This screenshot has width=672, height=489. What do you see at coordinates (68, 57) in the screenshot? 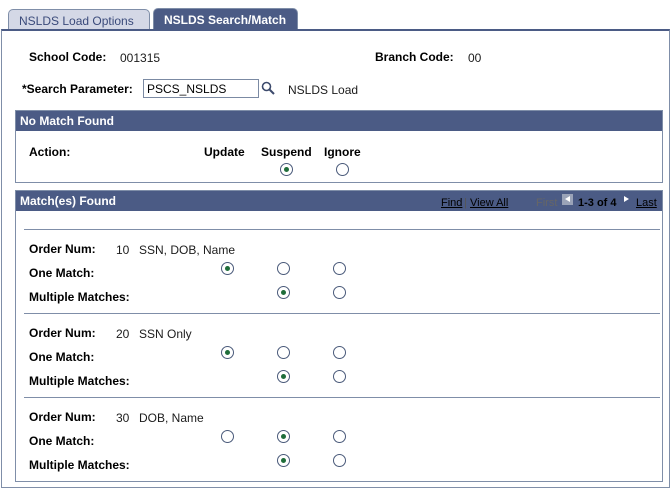
I see `school-code-label: School Code:` at bounding box center [68, 57].